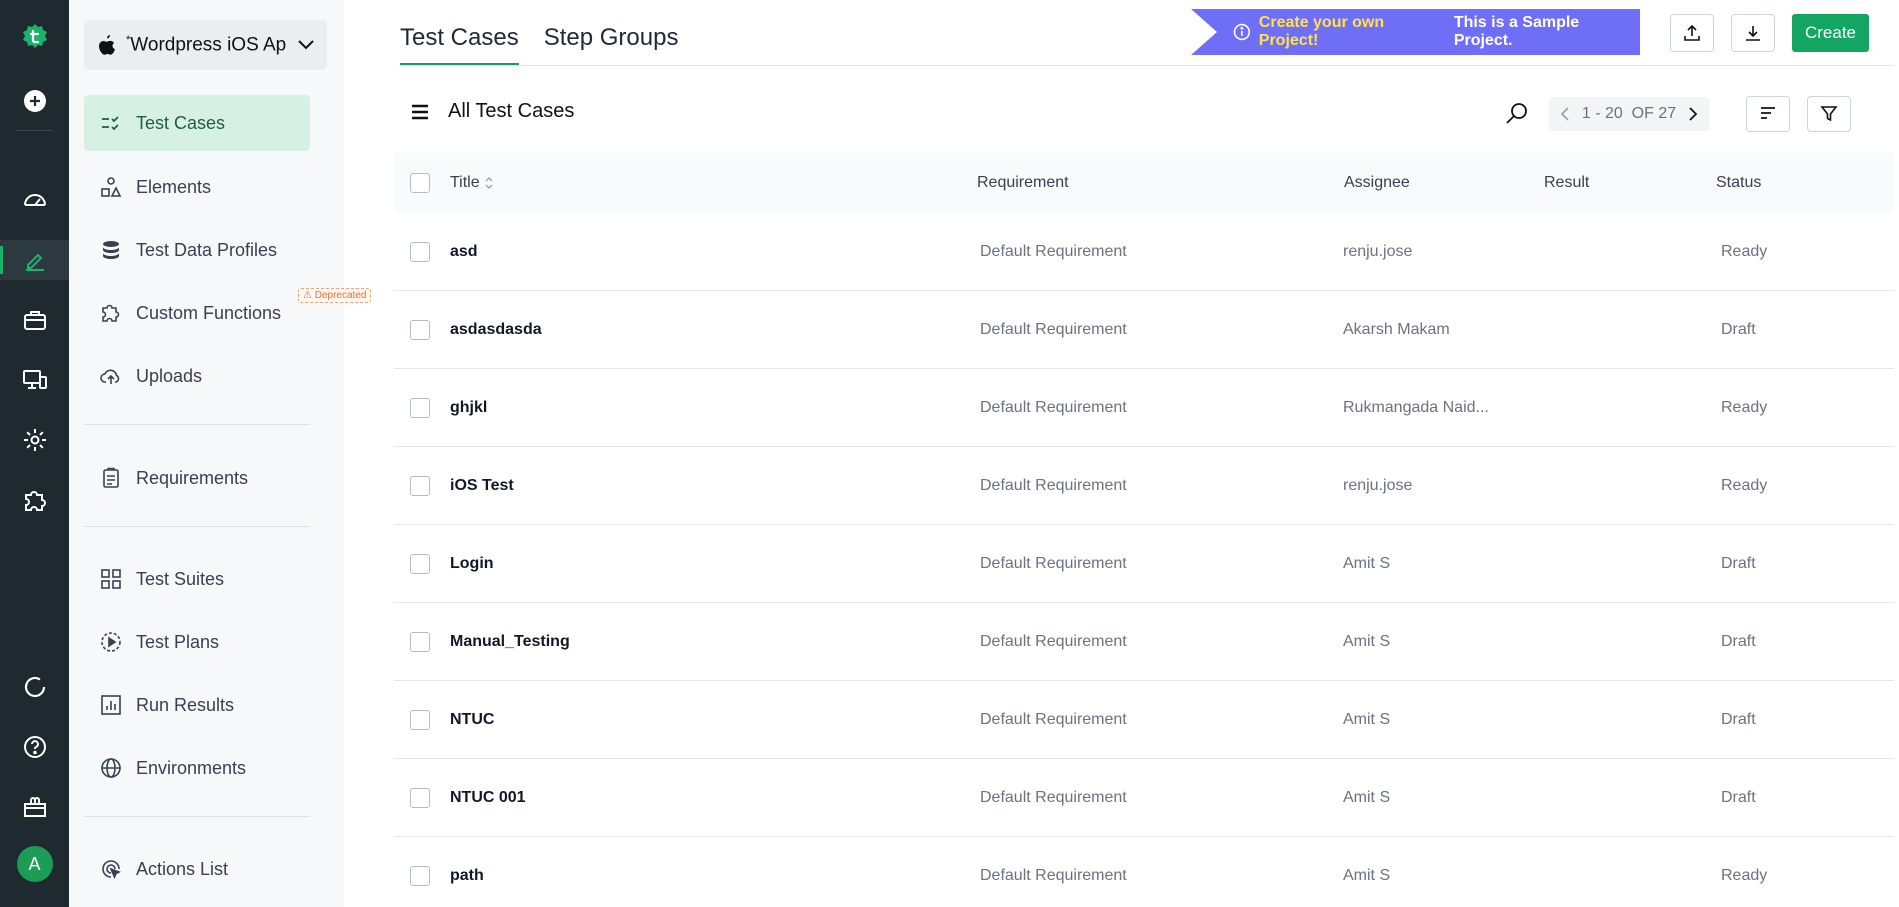  What do you see at coordinates (1830, 33) in the screenshot?
I see `create-button: Create` at bounding box center [1830, 33].